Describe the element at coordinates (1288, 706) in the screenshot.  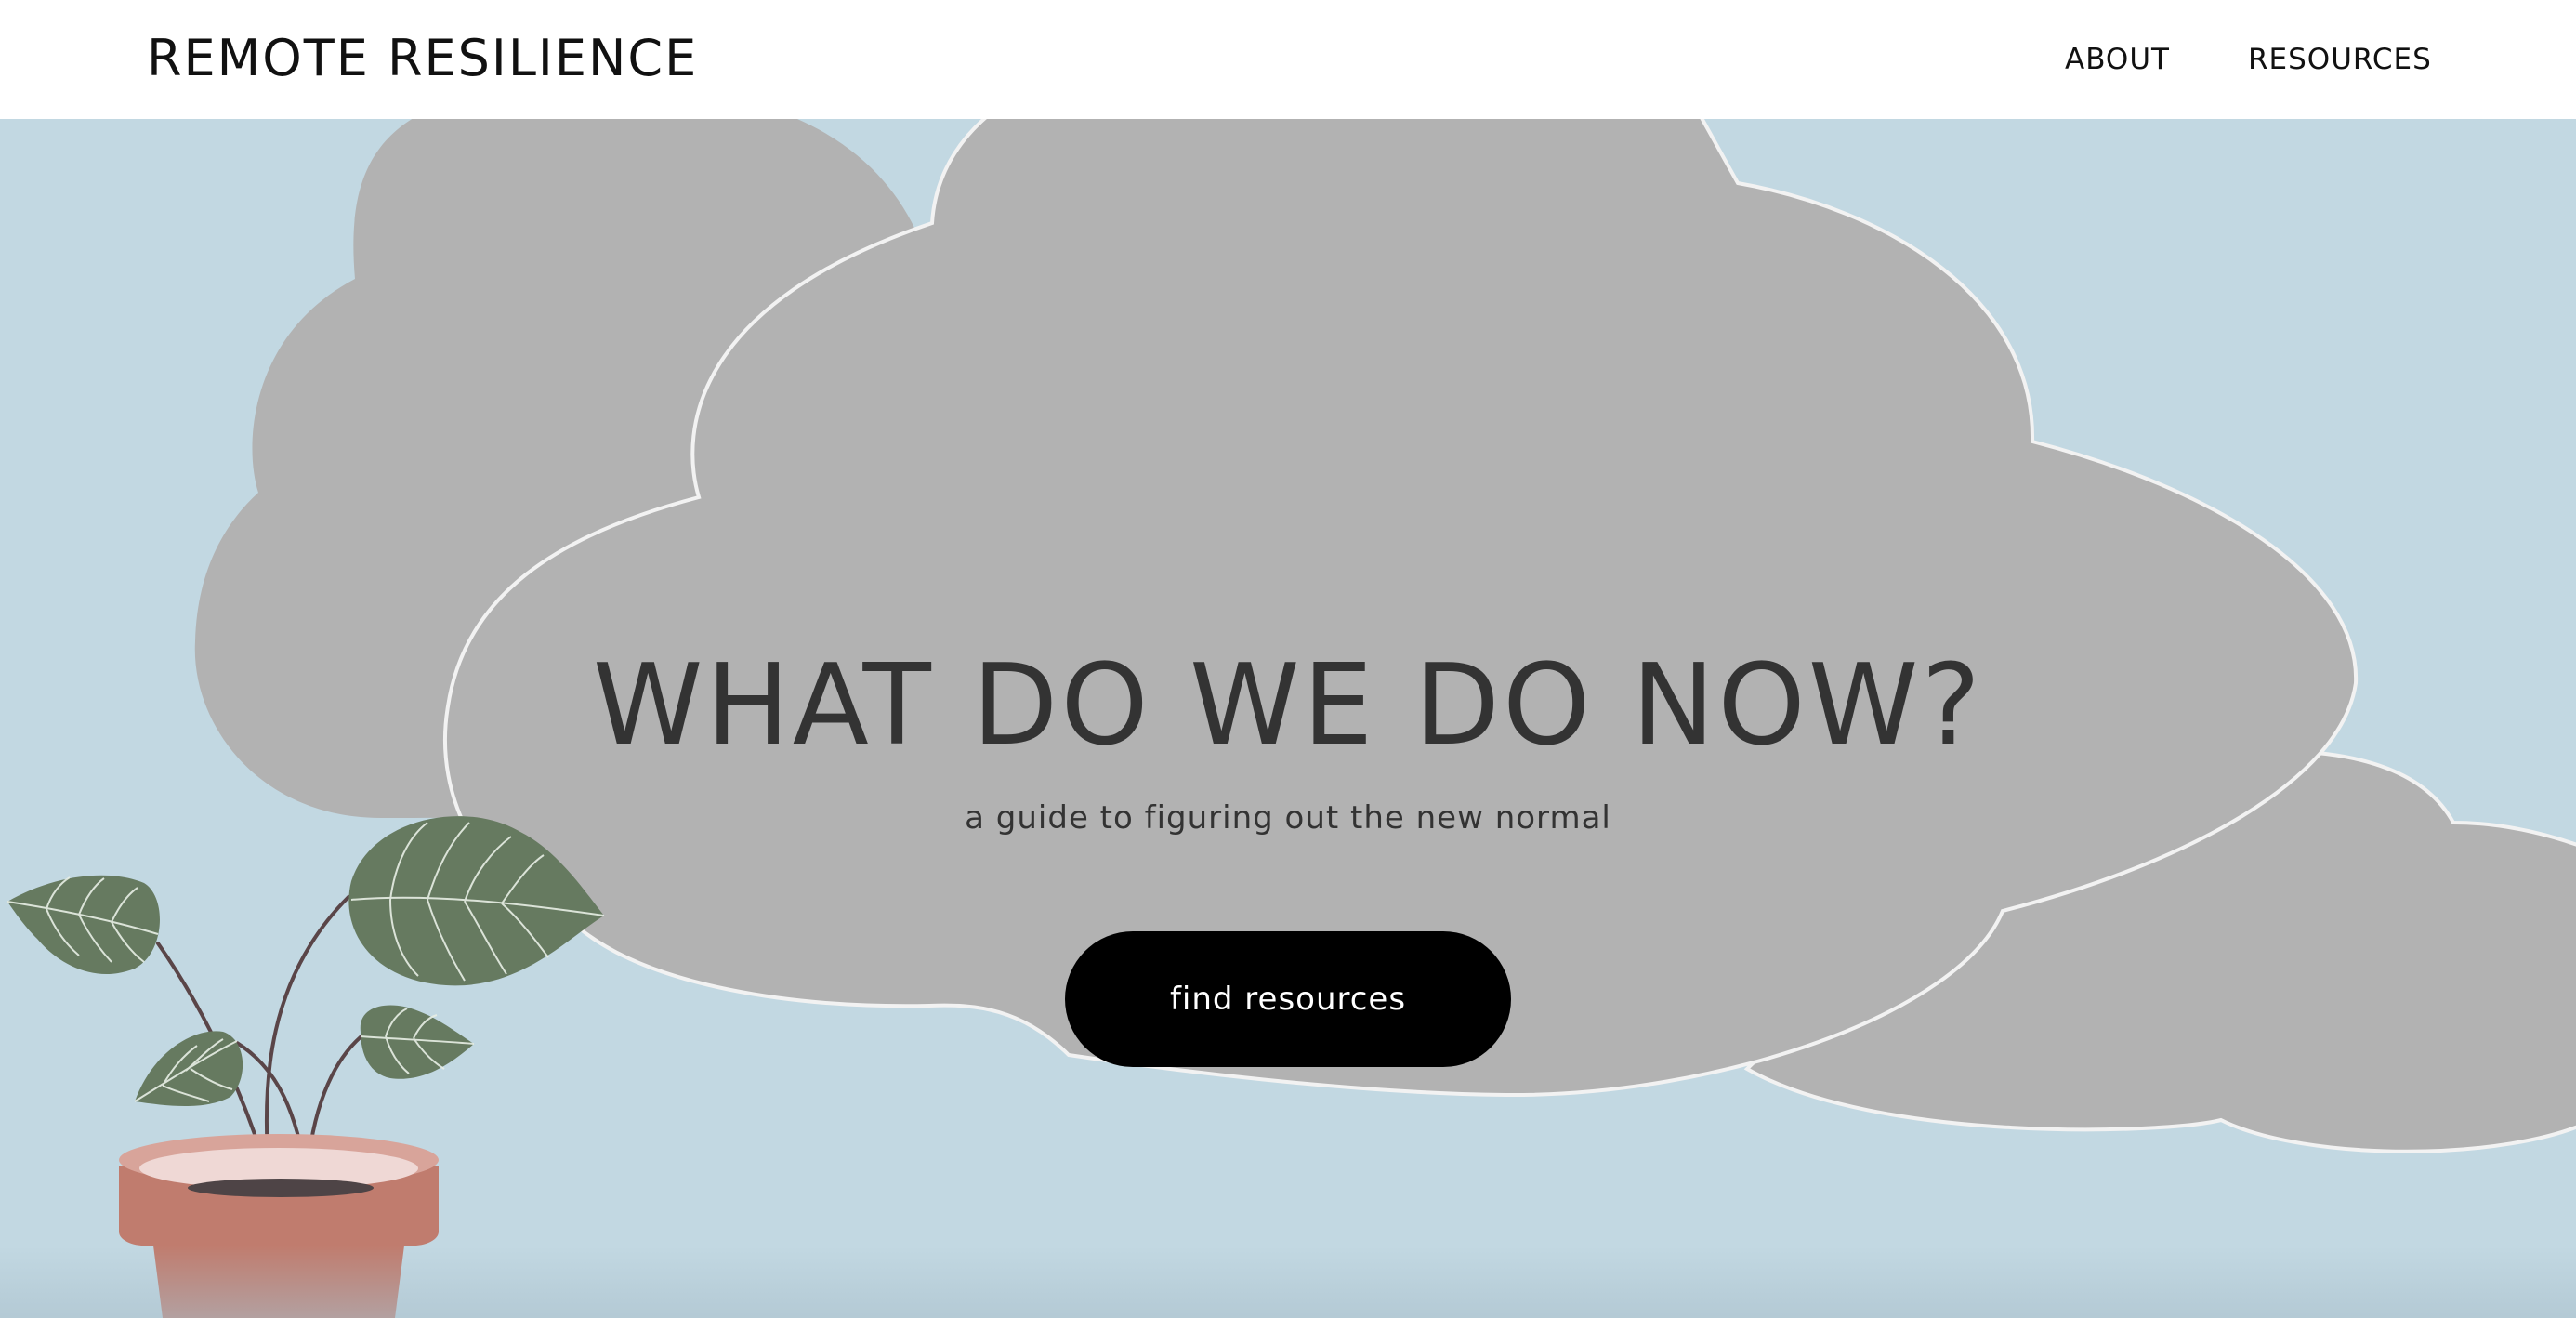
I see `hero-title: WHAT DO WE DO NOW?` at that location.